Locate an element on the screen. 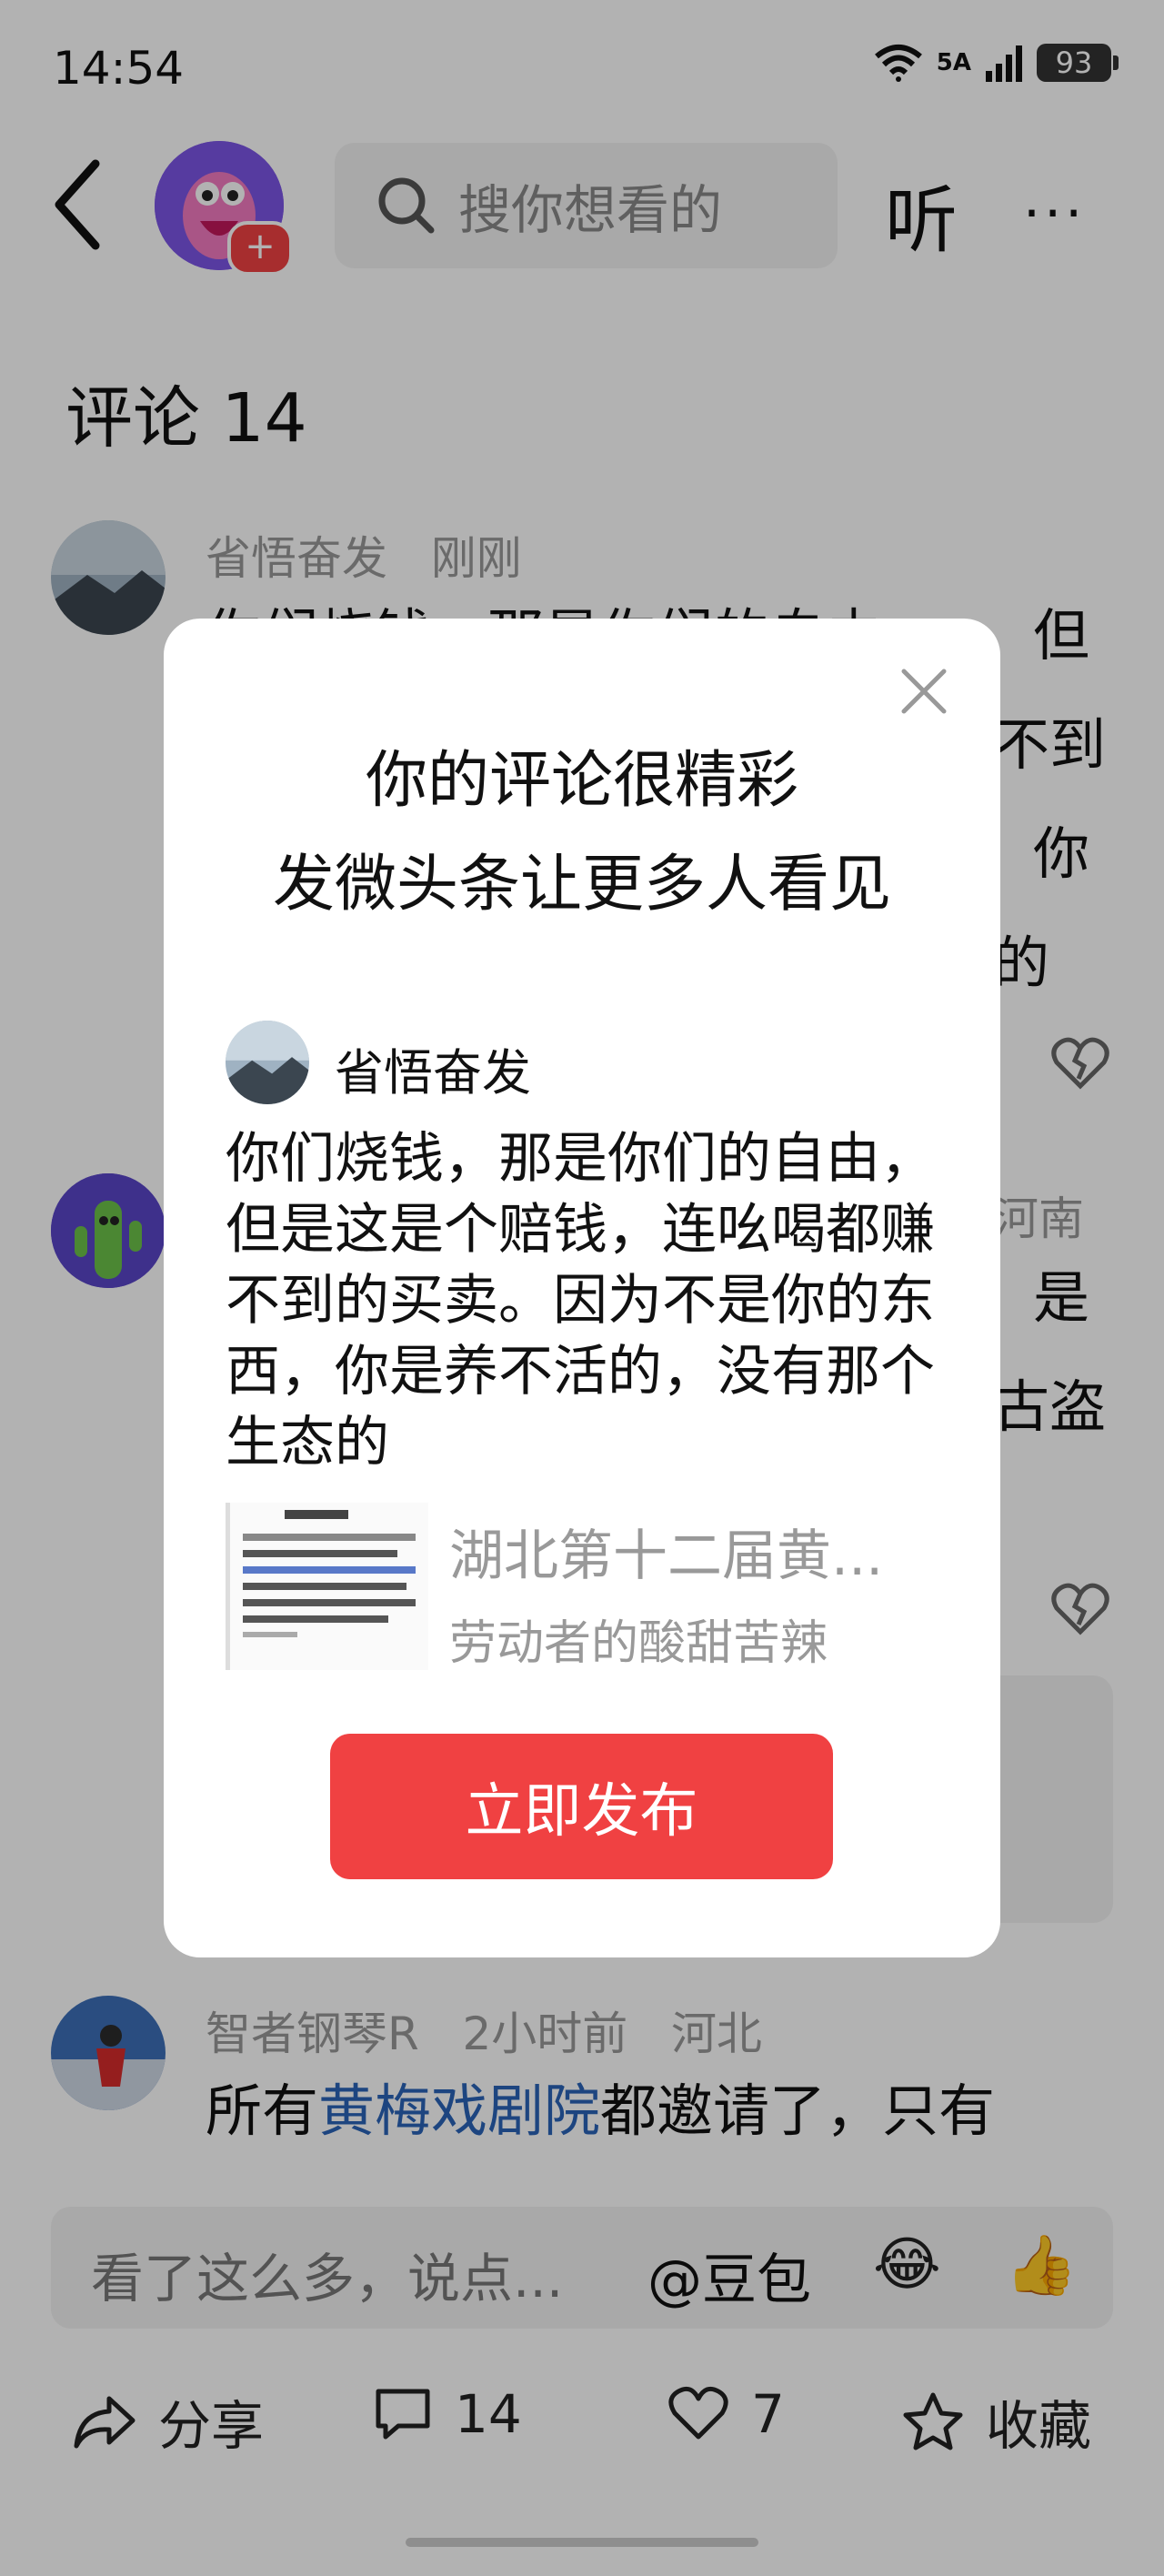 This screenshot has height=2576, width=1164. dialog-user-avatar is located at coordinates (268, 1062).